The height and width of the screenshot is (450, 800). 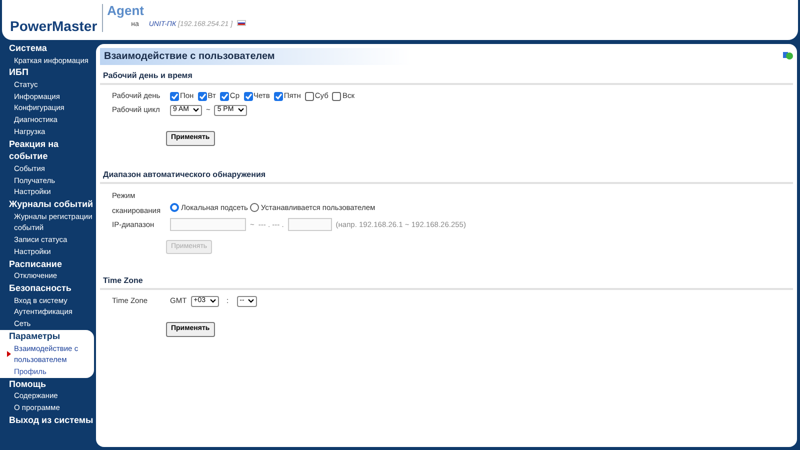 What do you see at coordinates (51, 48) in the screenshot?
I see `menu-heading: Система` at bounding box center [51, 48].